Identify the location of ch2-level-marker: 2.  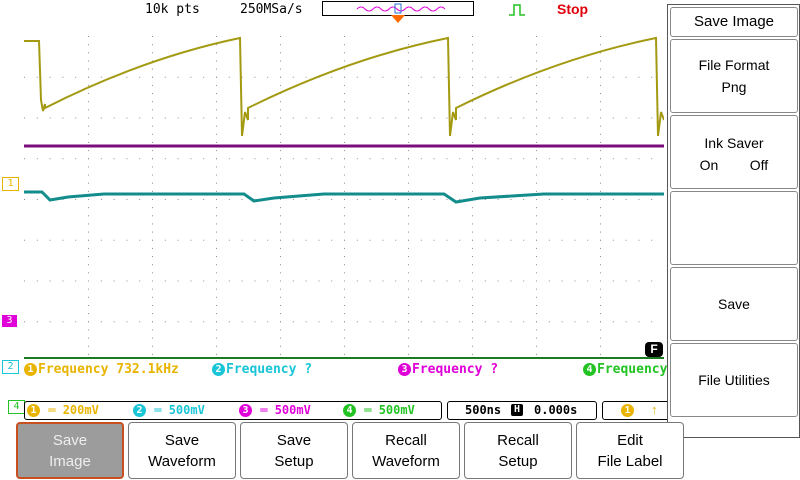
(10, 367).